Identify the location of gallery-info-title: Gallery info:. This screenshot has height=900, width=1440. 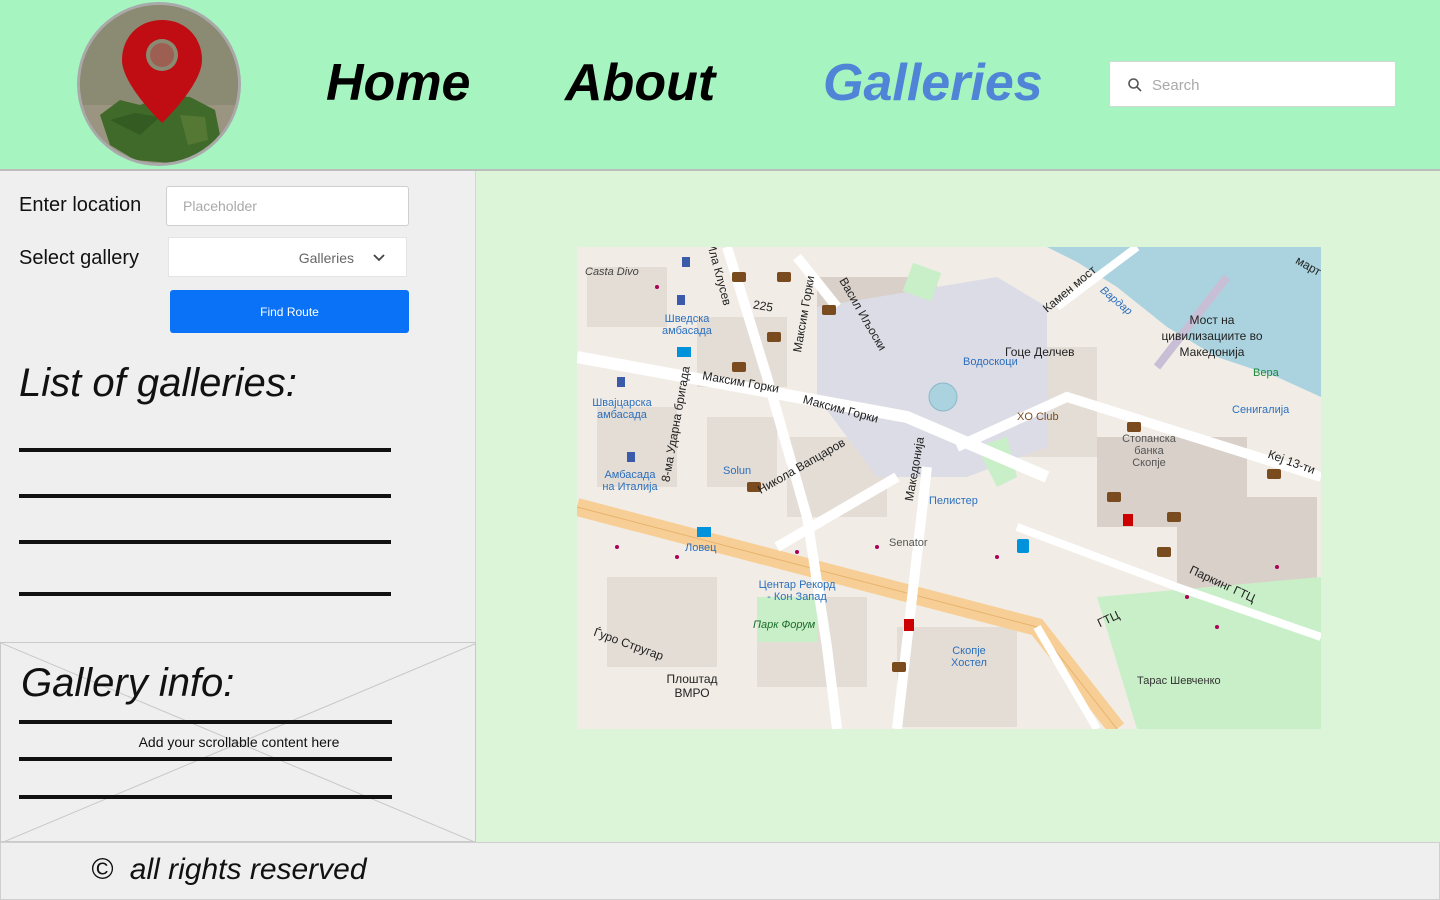
(128, 683).